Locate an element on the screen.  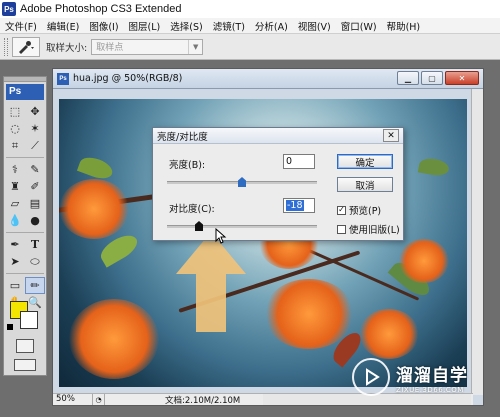
legacy-label: 使用旧版(L) is located at coordinates (374, 230).